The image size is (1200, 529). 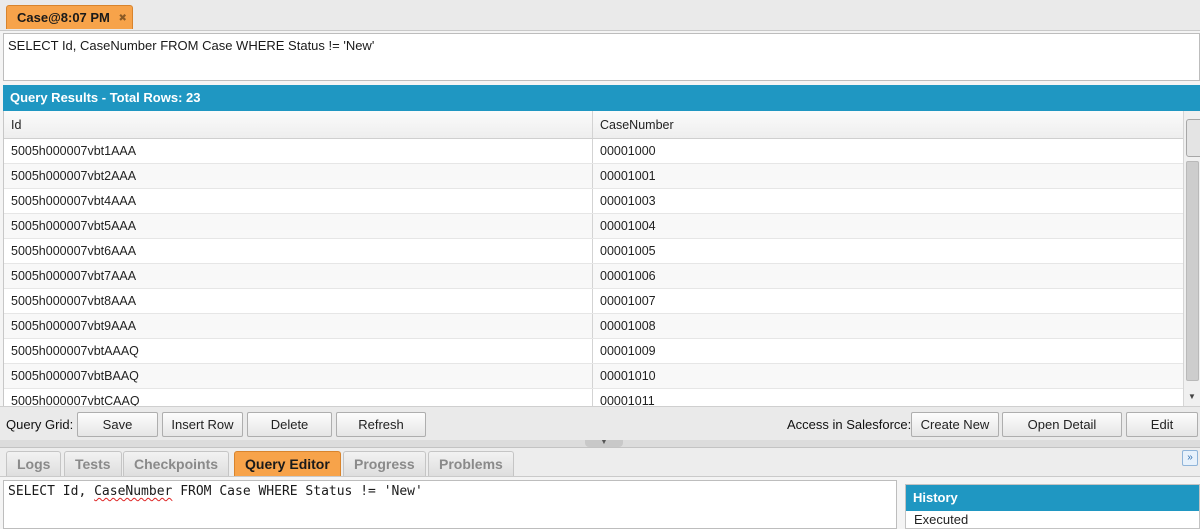 I want to click on editor-tab-bar: Case@8:07 PM ✖, so click(x=600, y=15).